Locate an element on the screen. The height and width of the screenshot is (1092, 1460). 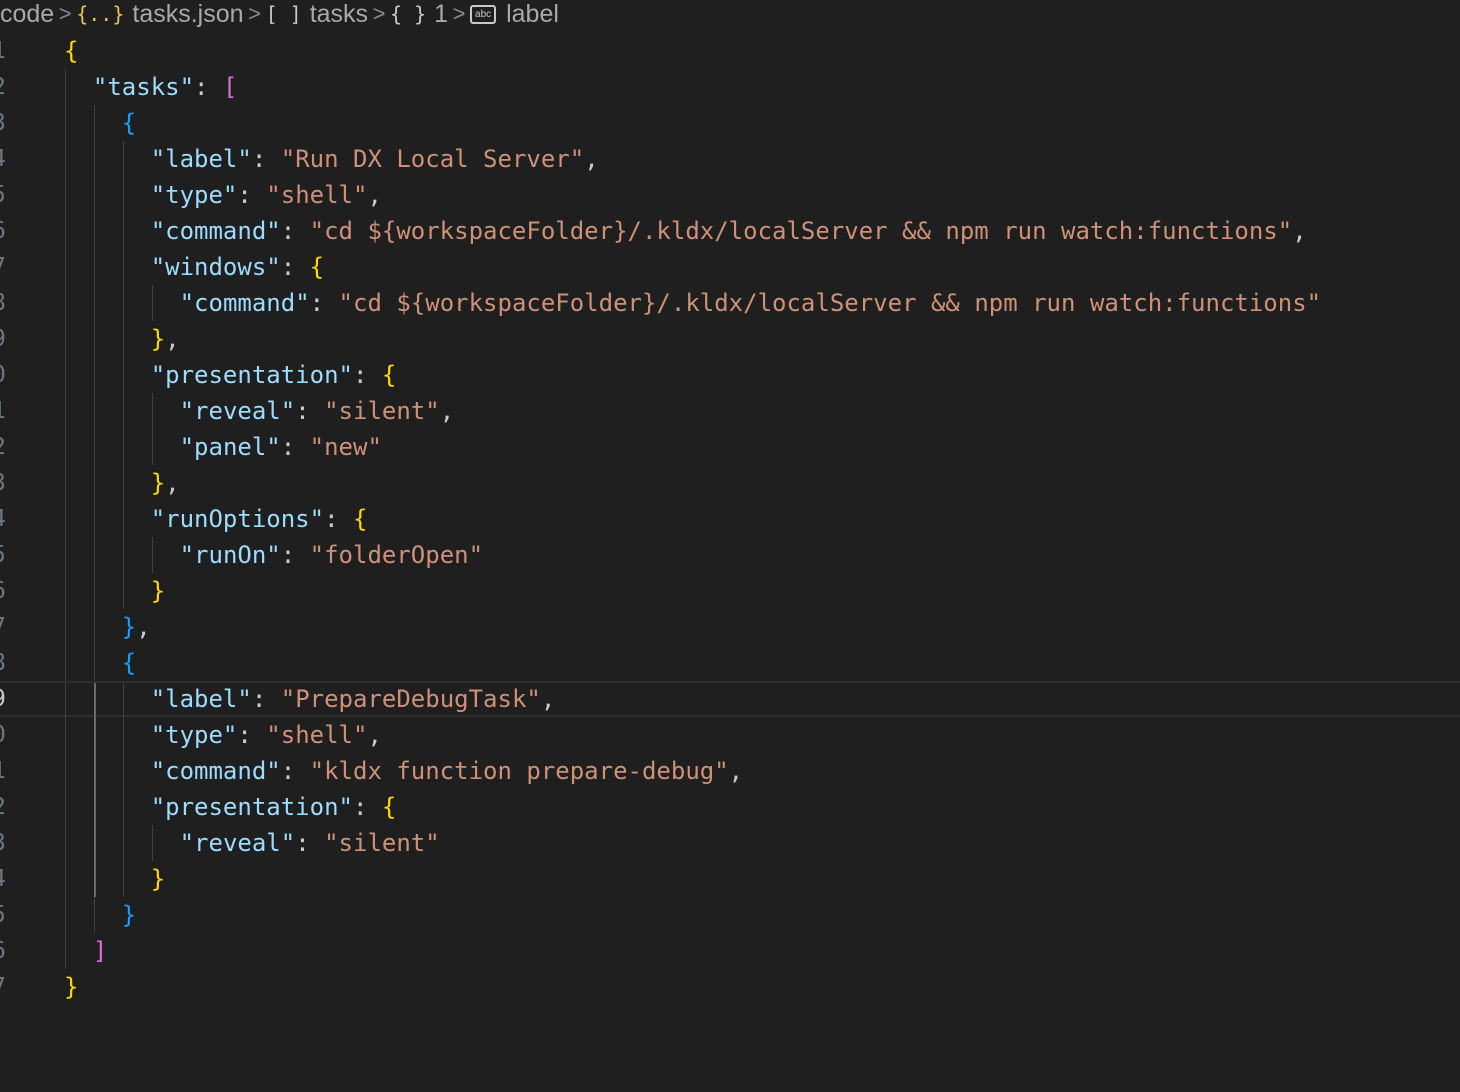
code-line: 9 "label": "PrepareDebugTask", is located at coordinates (730, 700).